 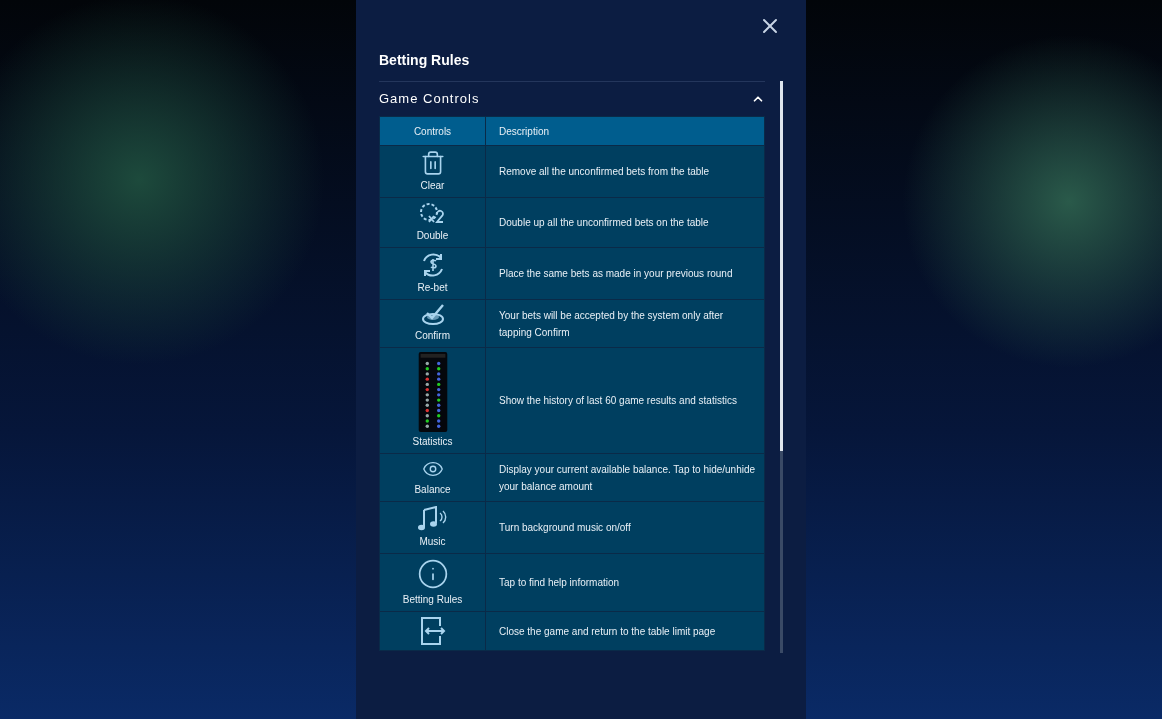 What do you see at coordinates (625, 273) in the screenshot?
I see `description-cell: Place the same bets as made in your previous round` at bounding box center [625, 273].